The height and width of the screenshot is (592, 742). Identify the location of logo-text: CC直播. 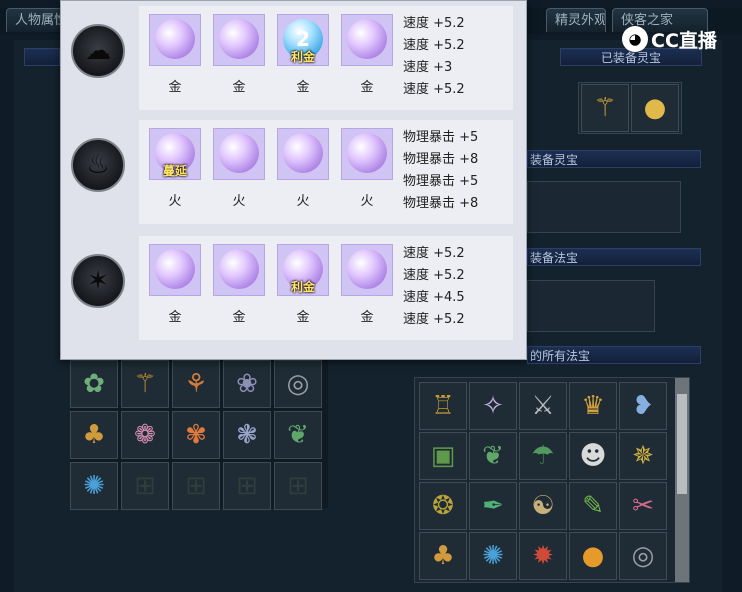
(684, 40).